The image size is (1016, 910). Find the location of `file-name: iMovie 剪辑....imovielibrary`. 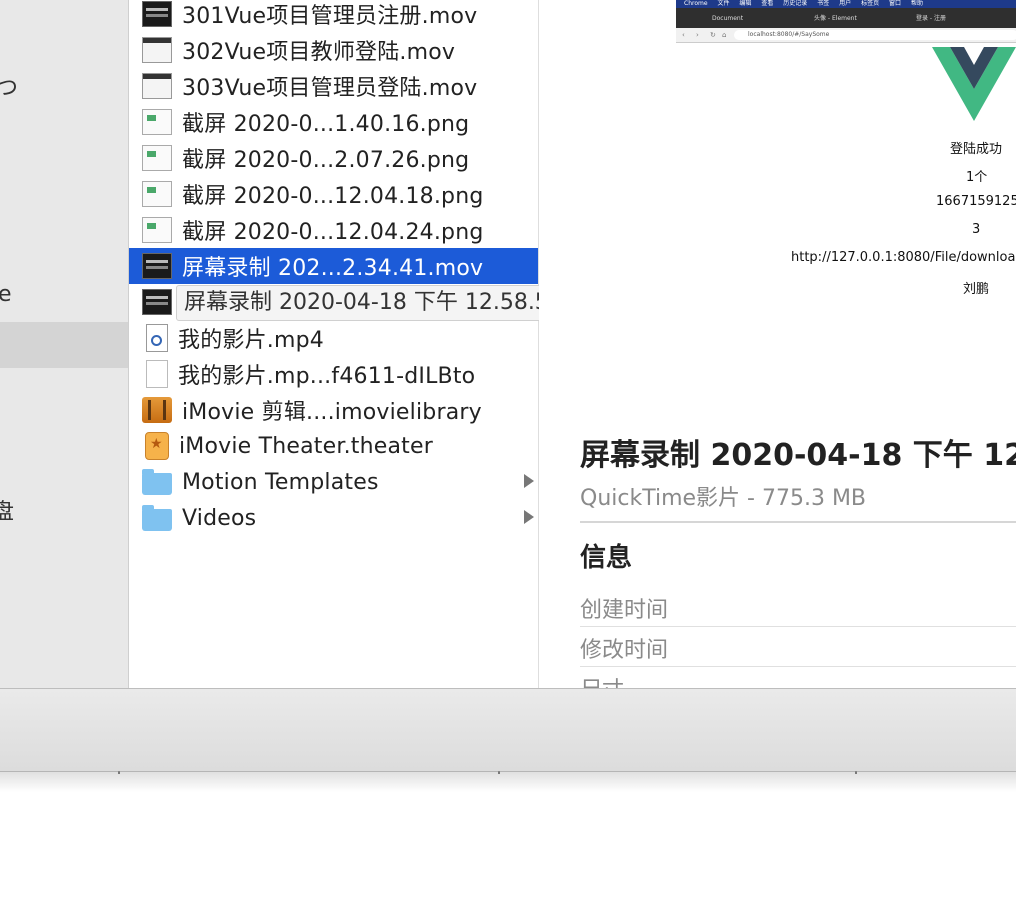

file-name: iMovie 剪辑....imovielibrary is located at coordinates (332, 412).